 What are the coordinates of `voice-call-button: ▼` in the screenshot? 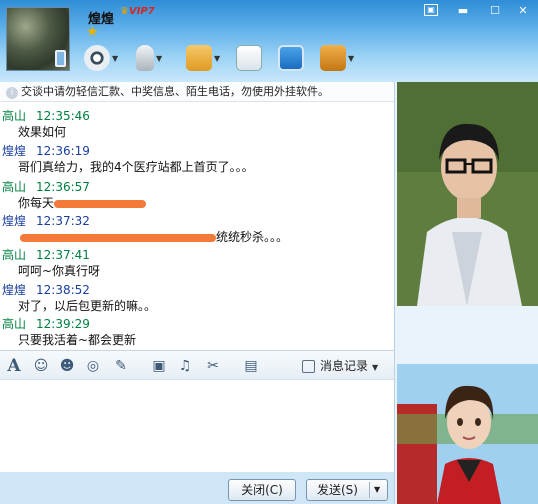 It's located at (149, 58).